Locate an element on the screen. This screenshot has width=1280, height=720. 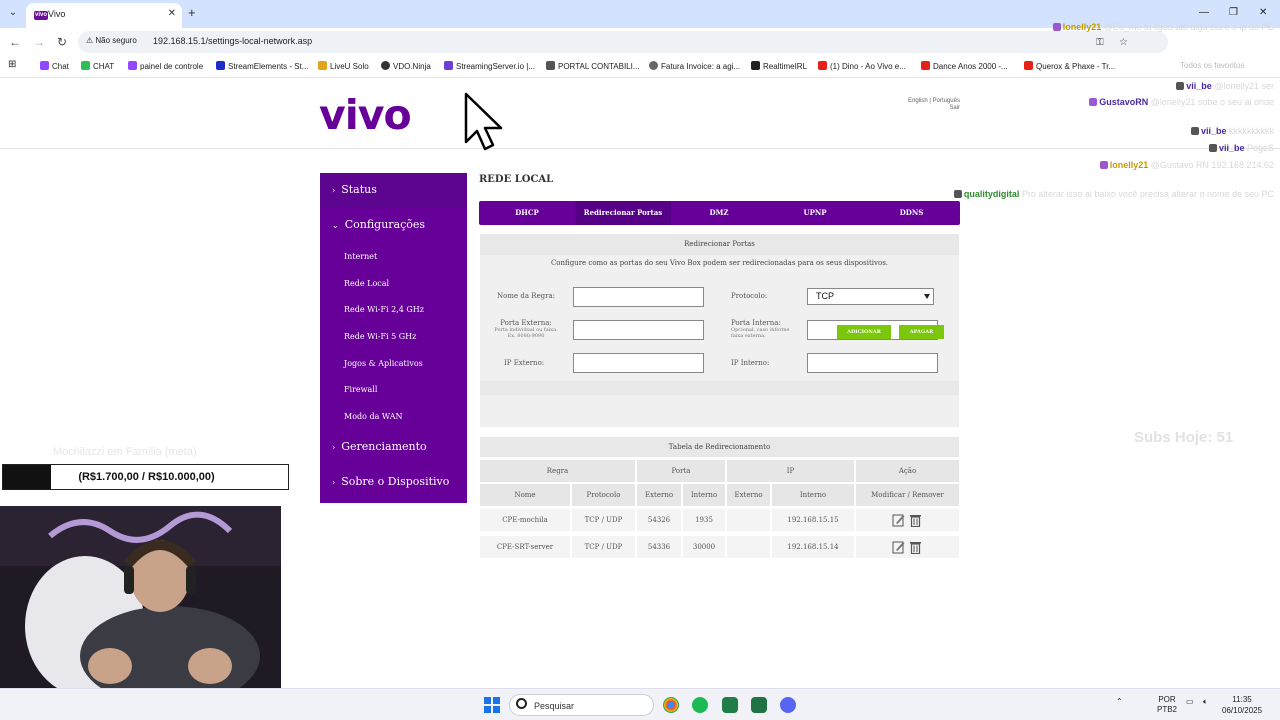
chat-username: lonelly21 is located at coordinates (1082, 27).